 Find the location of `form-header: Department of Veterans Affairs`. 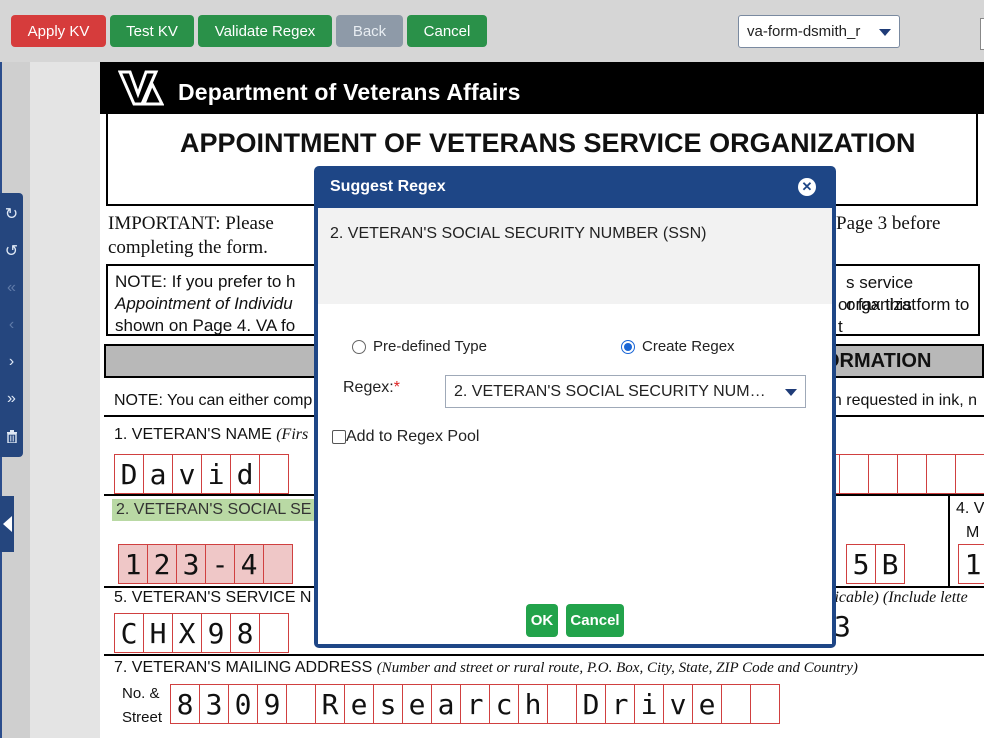

form-header: Department of Veterans Affairs is located at coordinates (542, 88).